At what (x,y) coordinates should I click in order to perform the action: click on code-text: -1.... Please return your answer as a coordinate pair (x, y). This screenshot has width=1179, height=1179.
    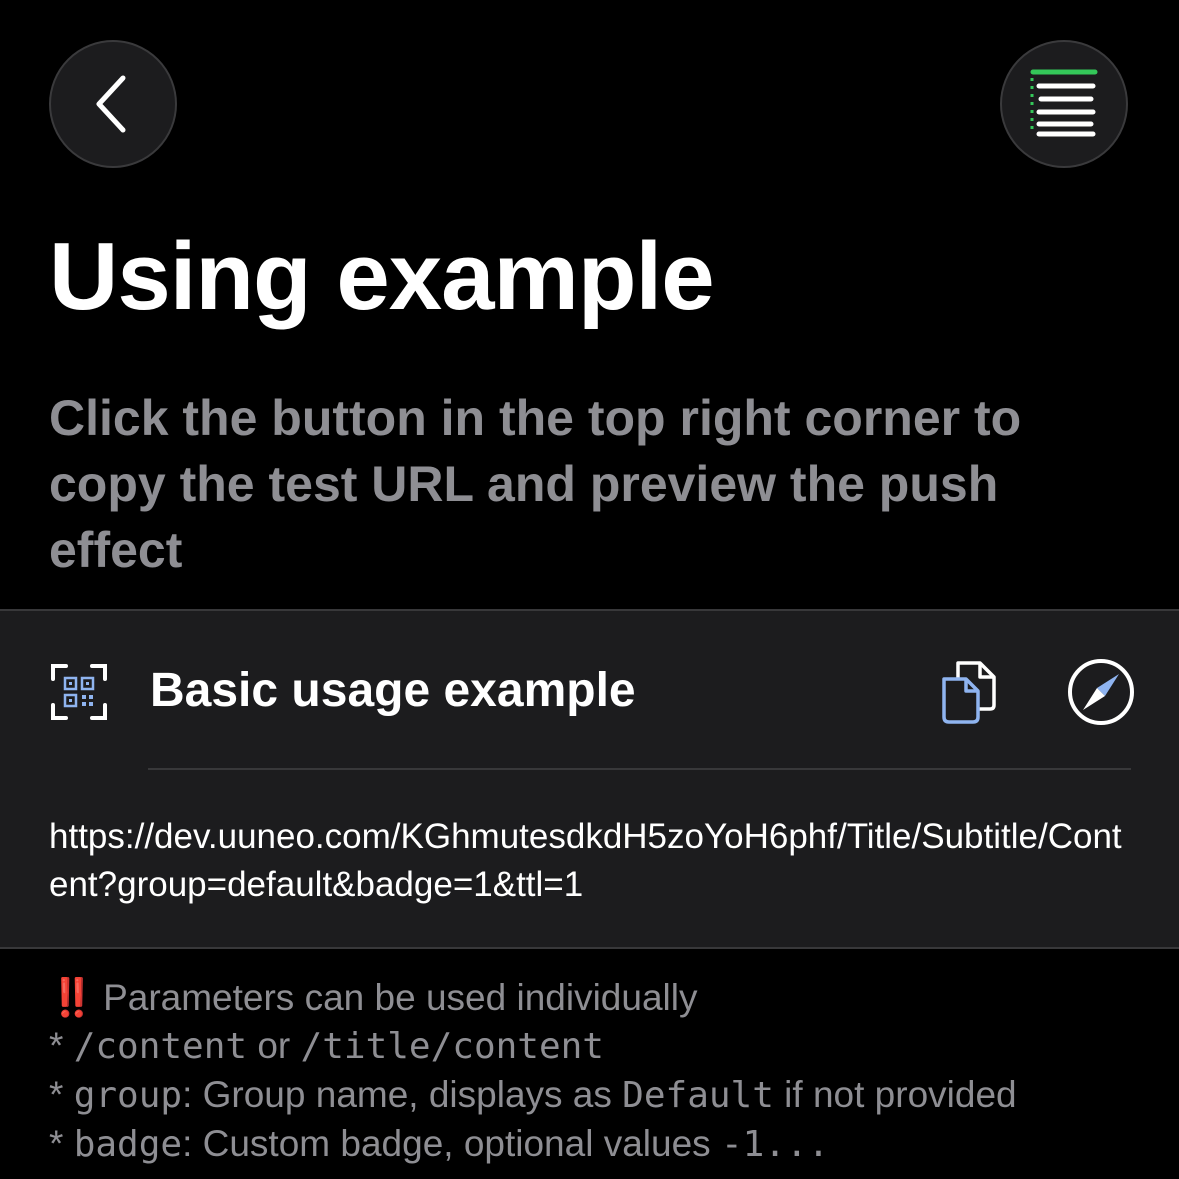
    Looking at the image, I should click on (775, 1144).